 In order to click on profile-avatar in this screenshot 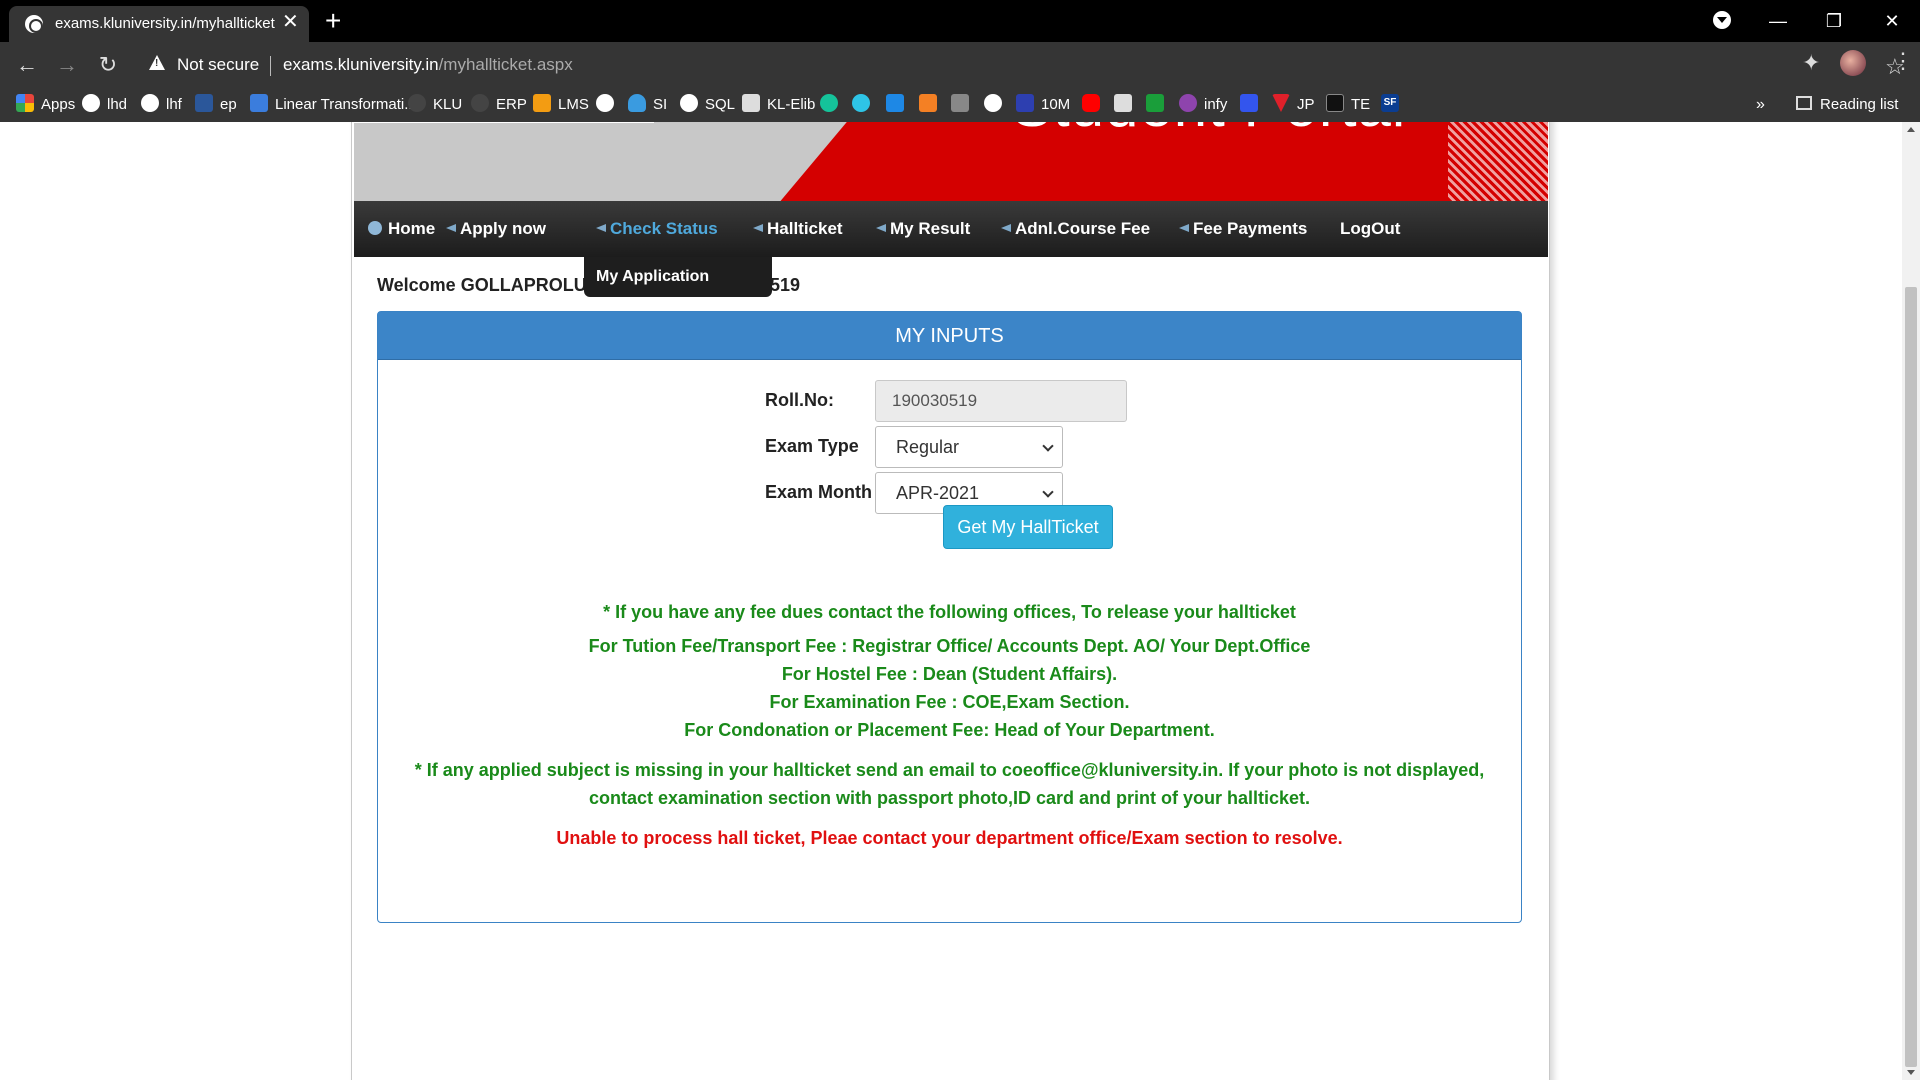, I will do `click(1853, 63)`.